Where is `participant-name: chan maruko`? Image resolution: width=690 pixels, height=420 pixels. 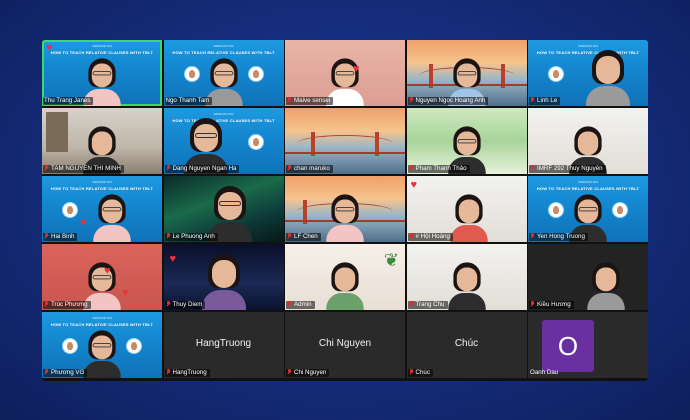 participant-name: chan maruko is located at coordinates (309, 169).